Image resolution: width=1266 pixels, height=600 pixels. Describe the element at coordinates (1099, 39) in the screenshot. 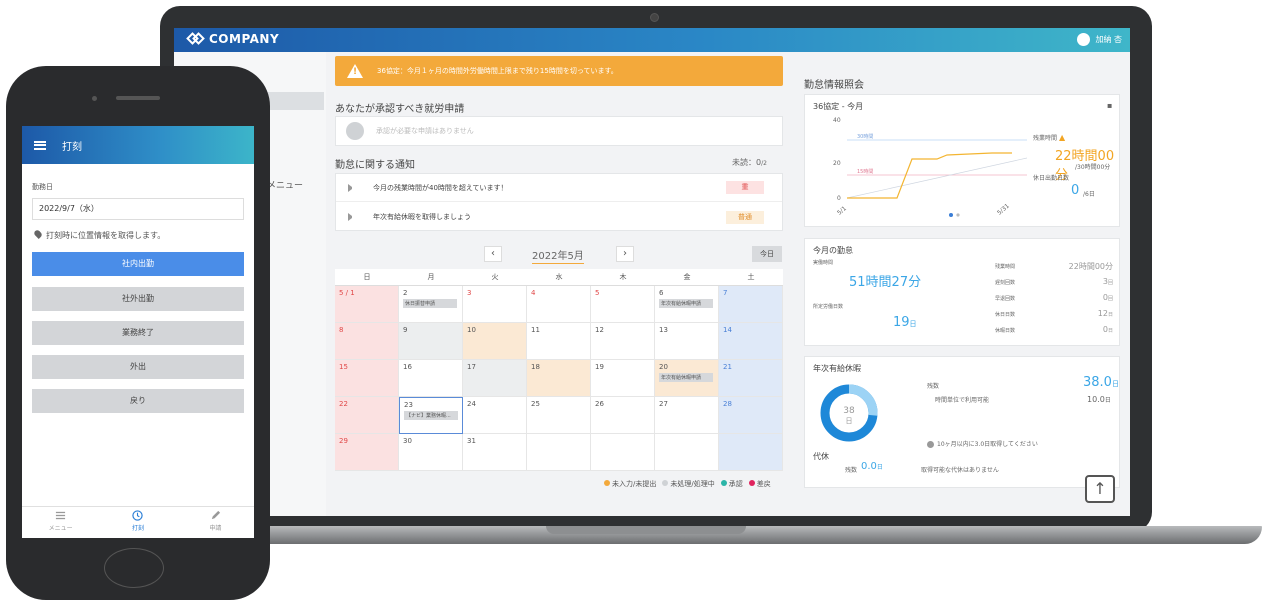

I see `user-menu: 加納 杏` at that location.